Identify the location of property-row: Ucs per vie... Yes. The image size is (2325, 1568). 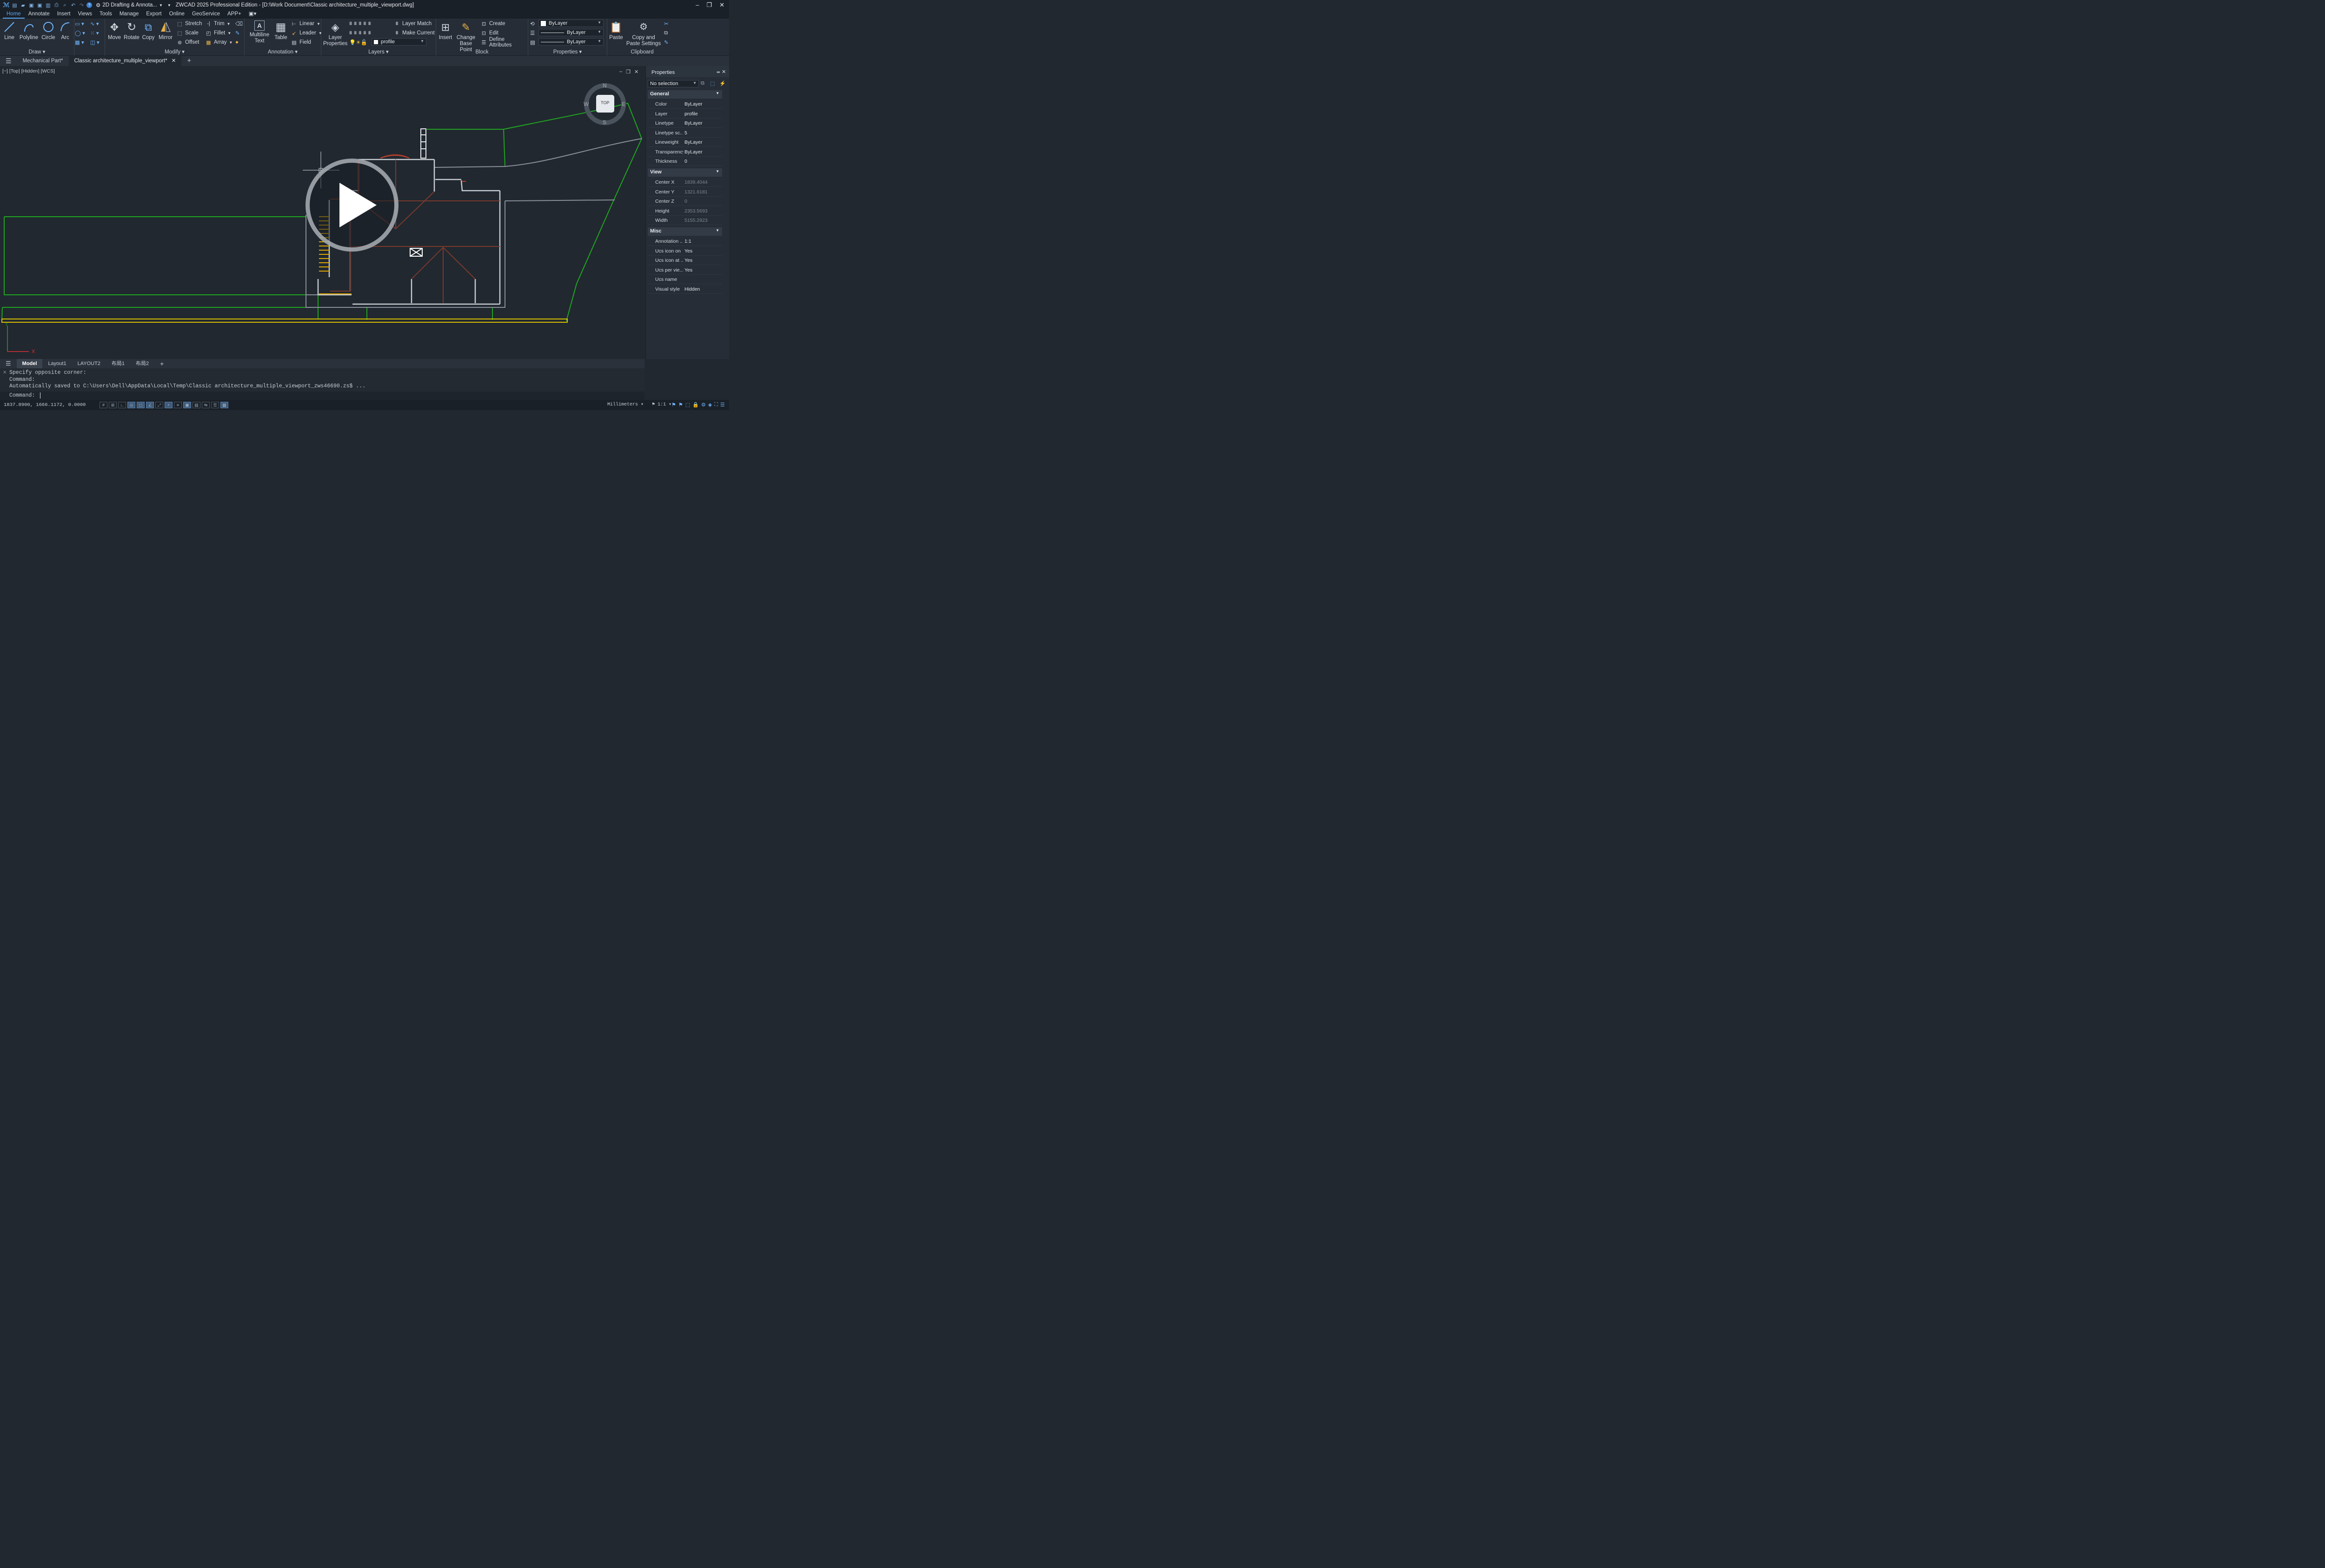
(685, 270).